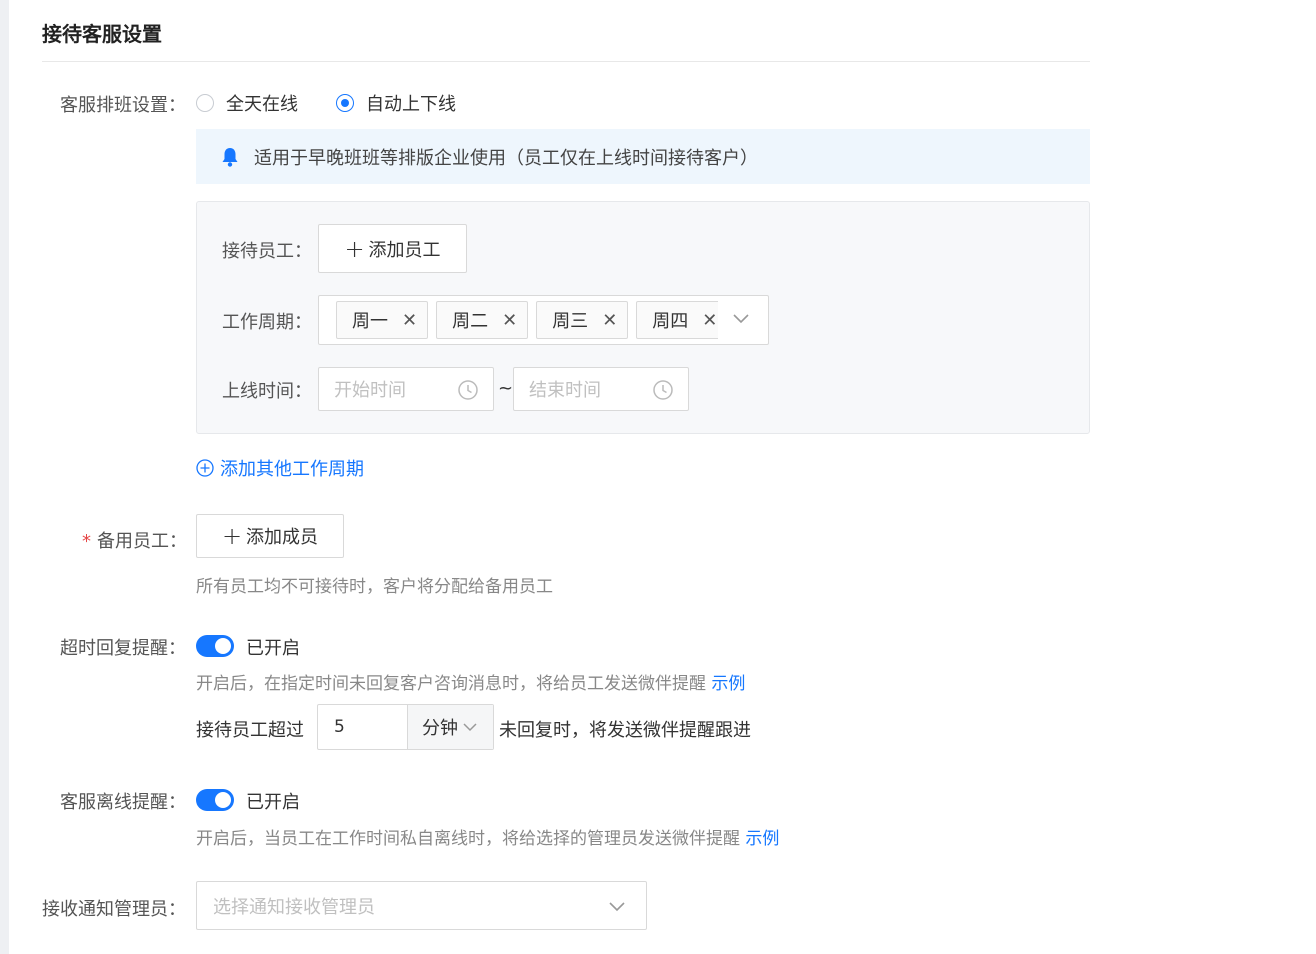  I want to click on required-mark: *, so click(86, 541).